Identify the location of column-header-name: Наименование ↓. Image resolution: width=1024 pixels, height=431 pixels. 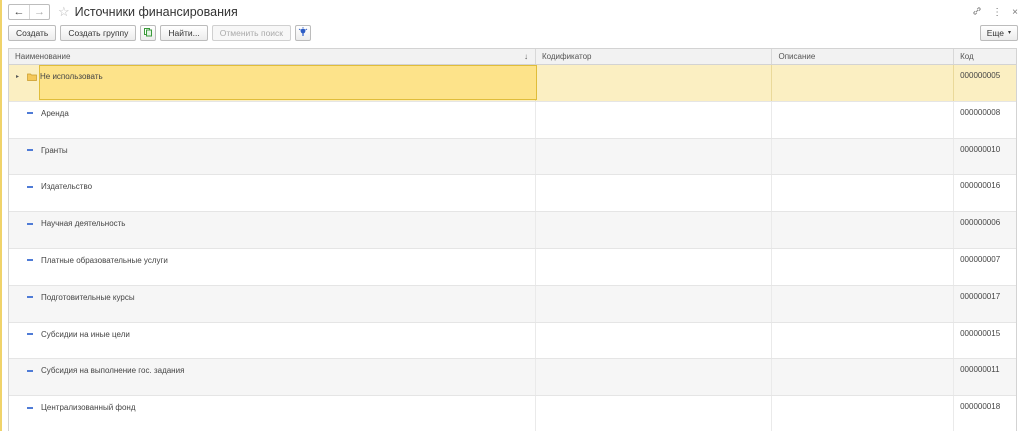
(272, 56).